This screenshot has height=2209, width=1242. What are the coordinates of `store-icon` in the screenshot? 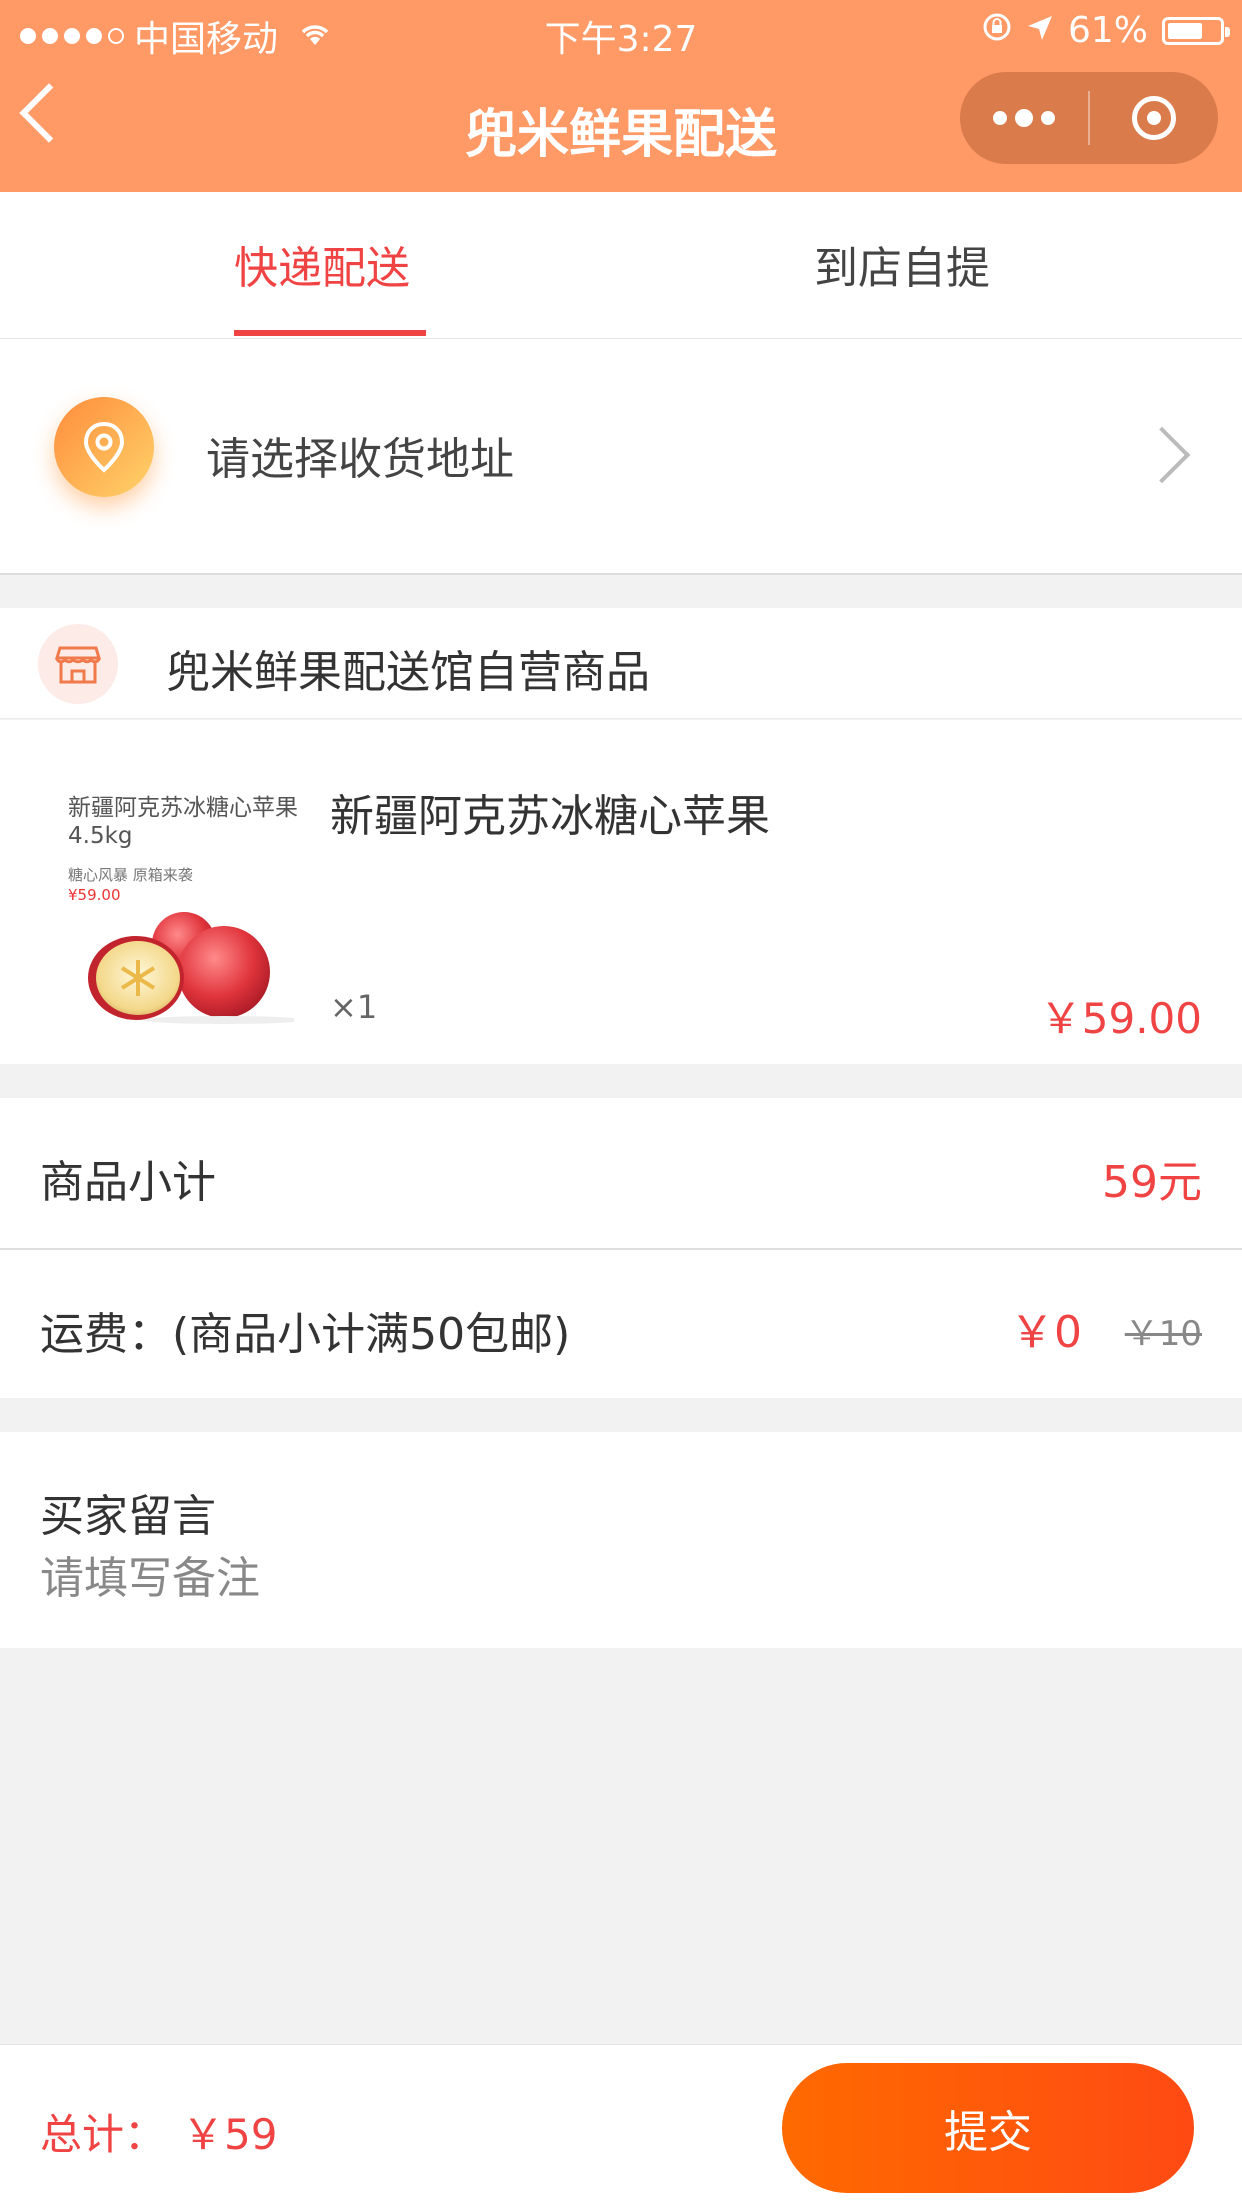 It's located at (78, 664).